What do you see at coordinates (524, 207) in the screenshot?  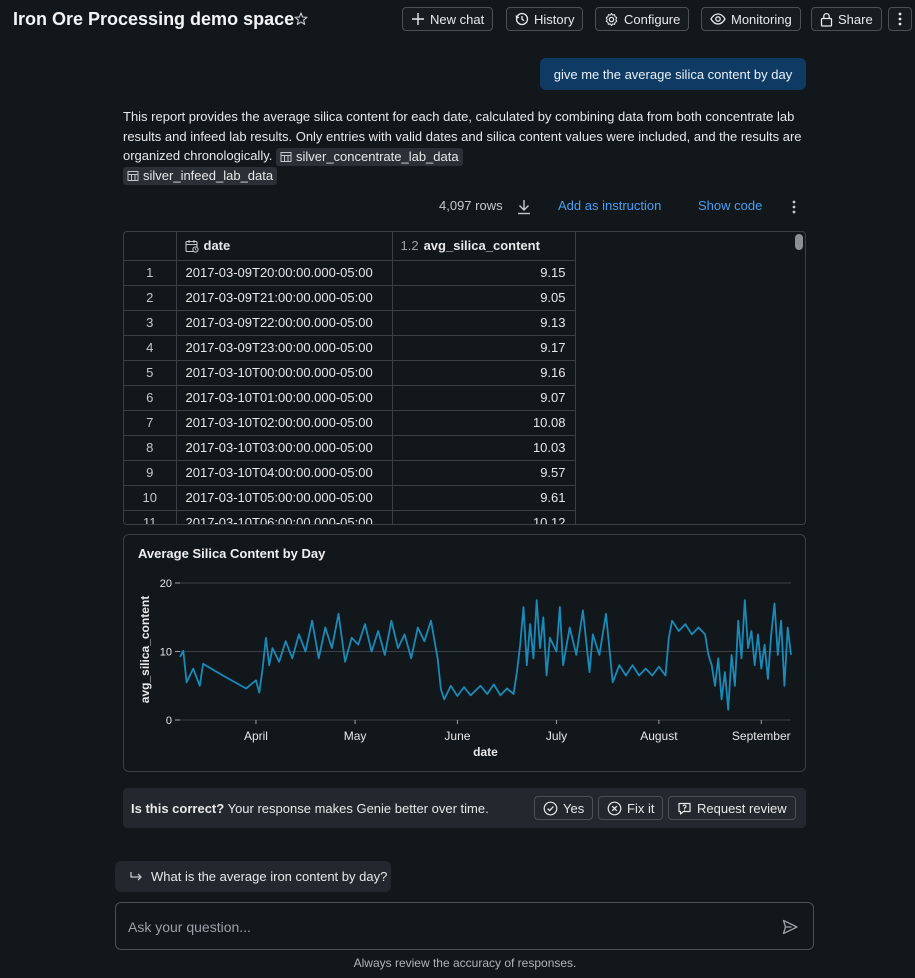 I see `download-icon` at bounding box center [524, 207].